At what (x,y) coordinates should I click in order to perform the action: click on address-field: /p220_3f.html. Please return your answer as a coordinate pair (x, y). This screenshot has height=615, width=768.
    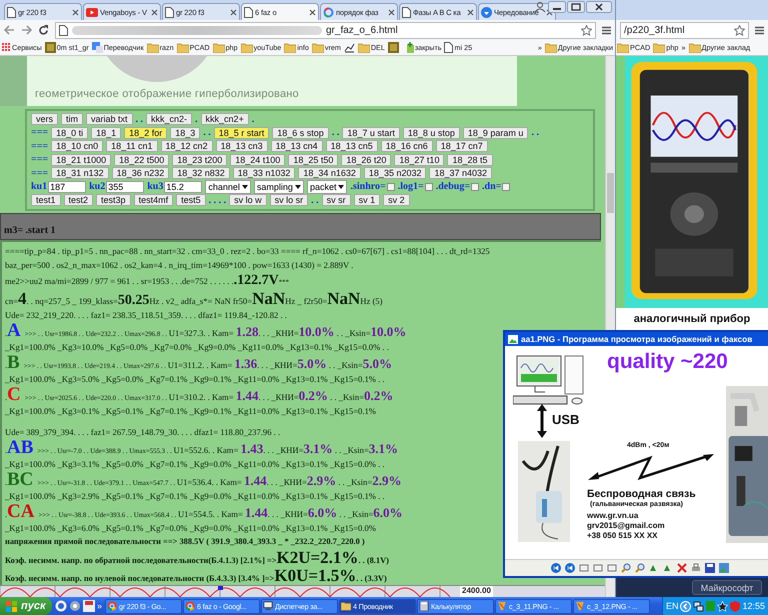
    Looking at the image, I should click on (684, 30).